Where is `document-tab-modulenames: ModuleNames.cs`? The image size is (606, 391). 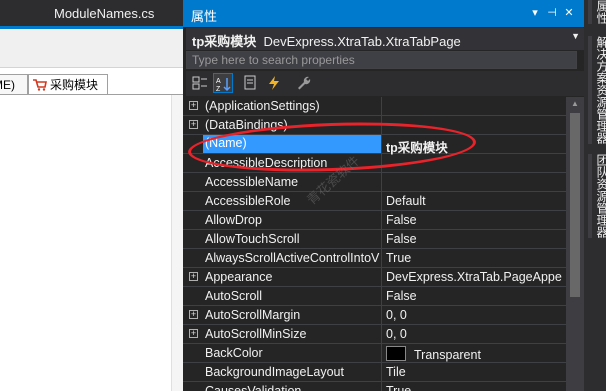
document-tab-modulenames: ModuleNames.cs is located at coordinates (109, 14).